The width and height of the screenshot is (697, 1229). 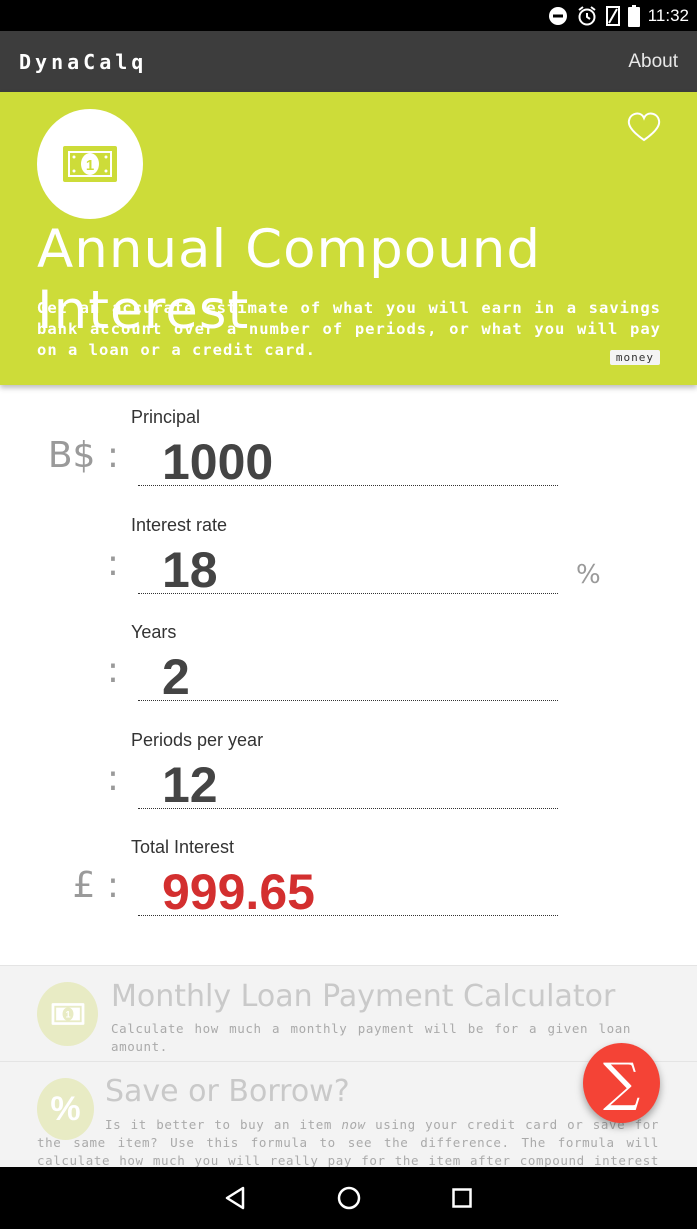 I want to click on interest-rate-underline, so click(x=348, y=593).